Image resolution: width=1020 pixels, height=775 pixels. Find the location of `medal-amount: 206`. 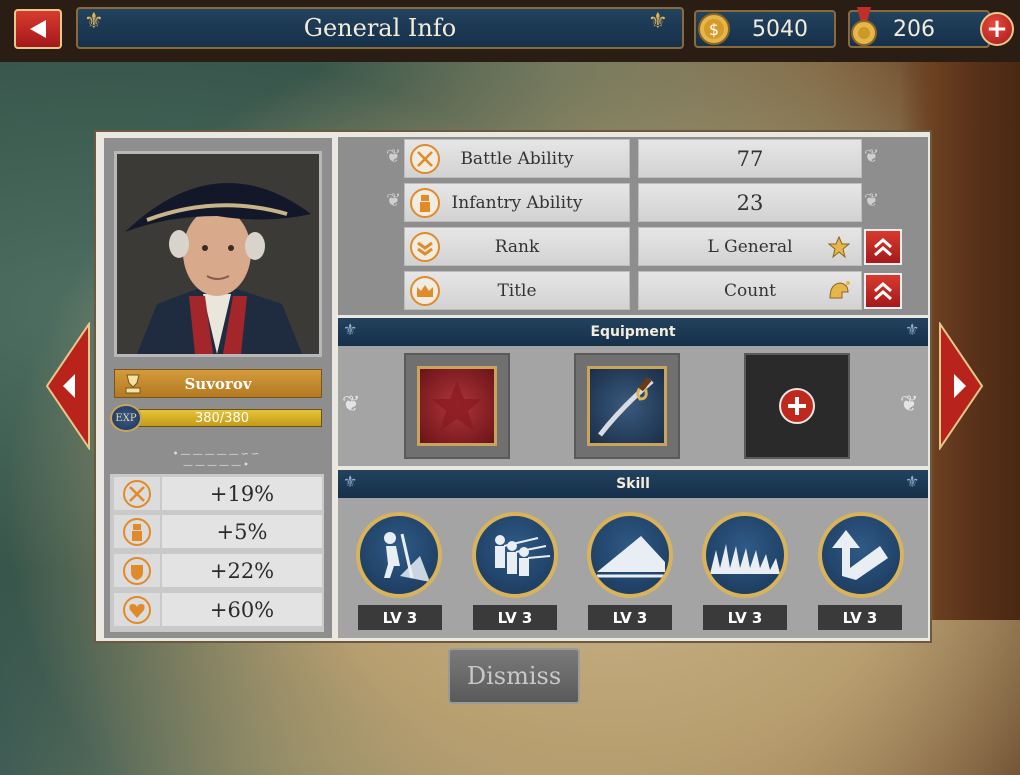

medal-amount: 206 is located at coordinates (914, 29).